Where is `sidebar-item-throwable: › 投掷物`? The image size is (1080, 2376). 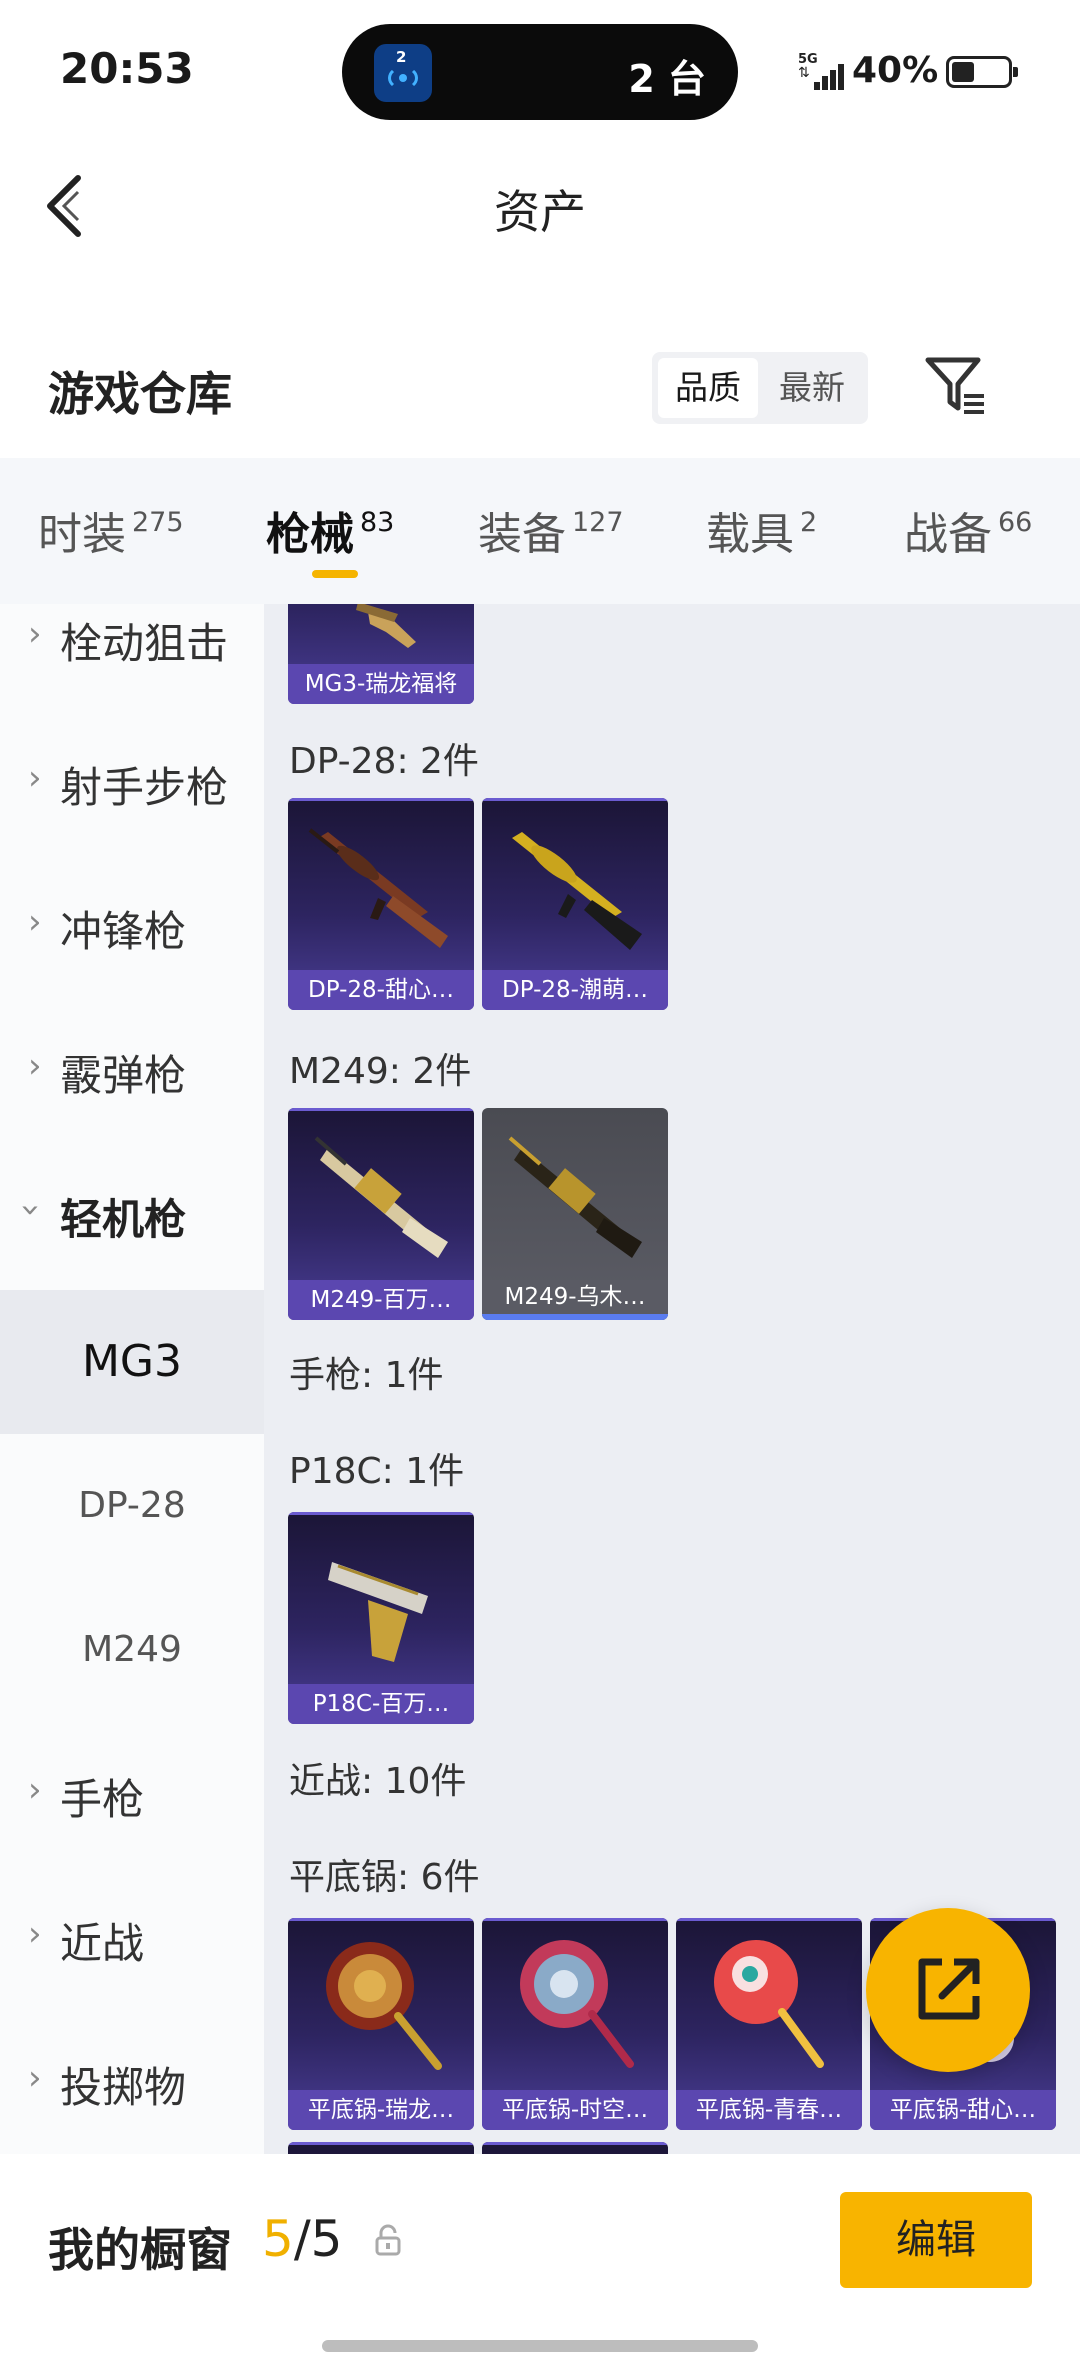
sidebar-item-throwable: › 投掷物 is located at coordinates (132, 2082).